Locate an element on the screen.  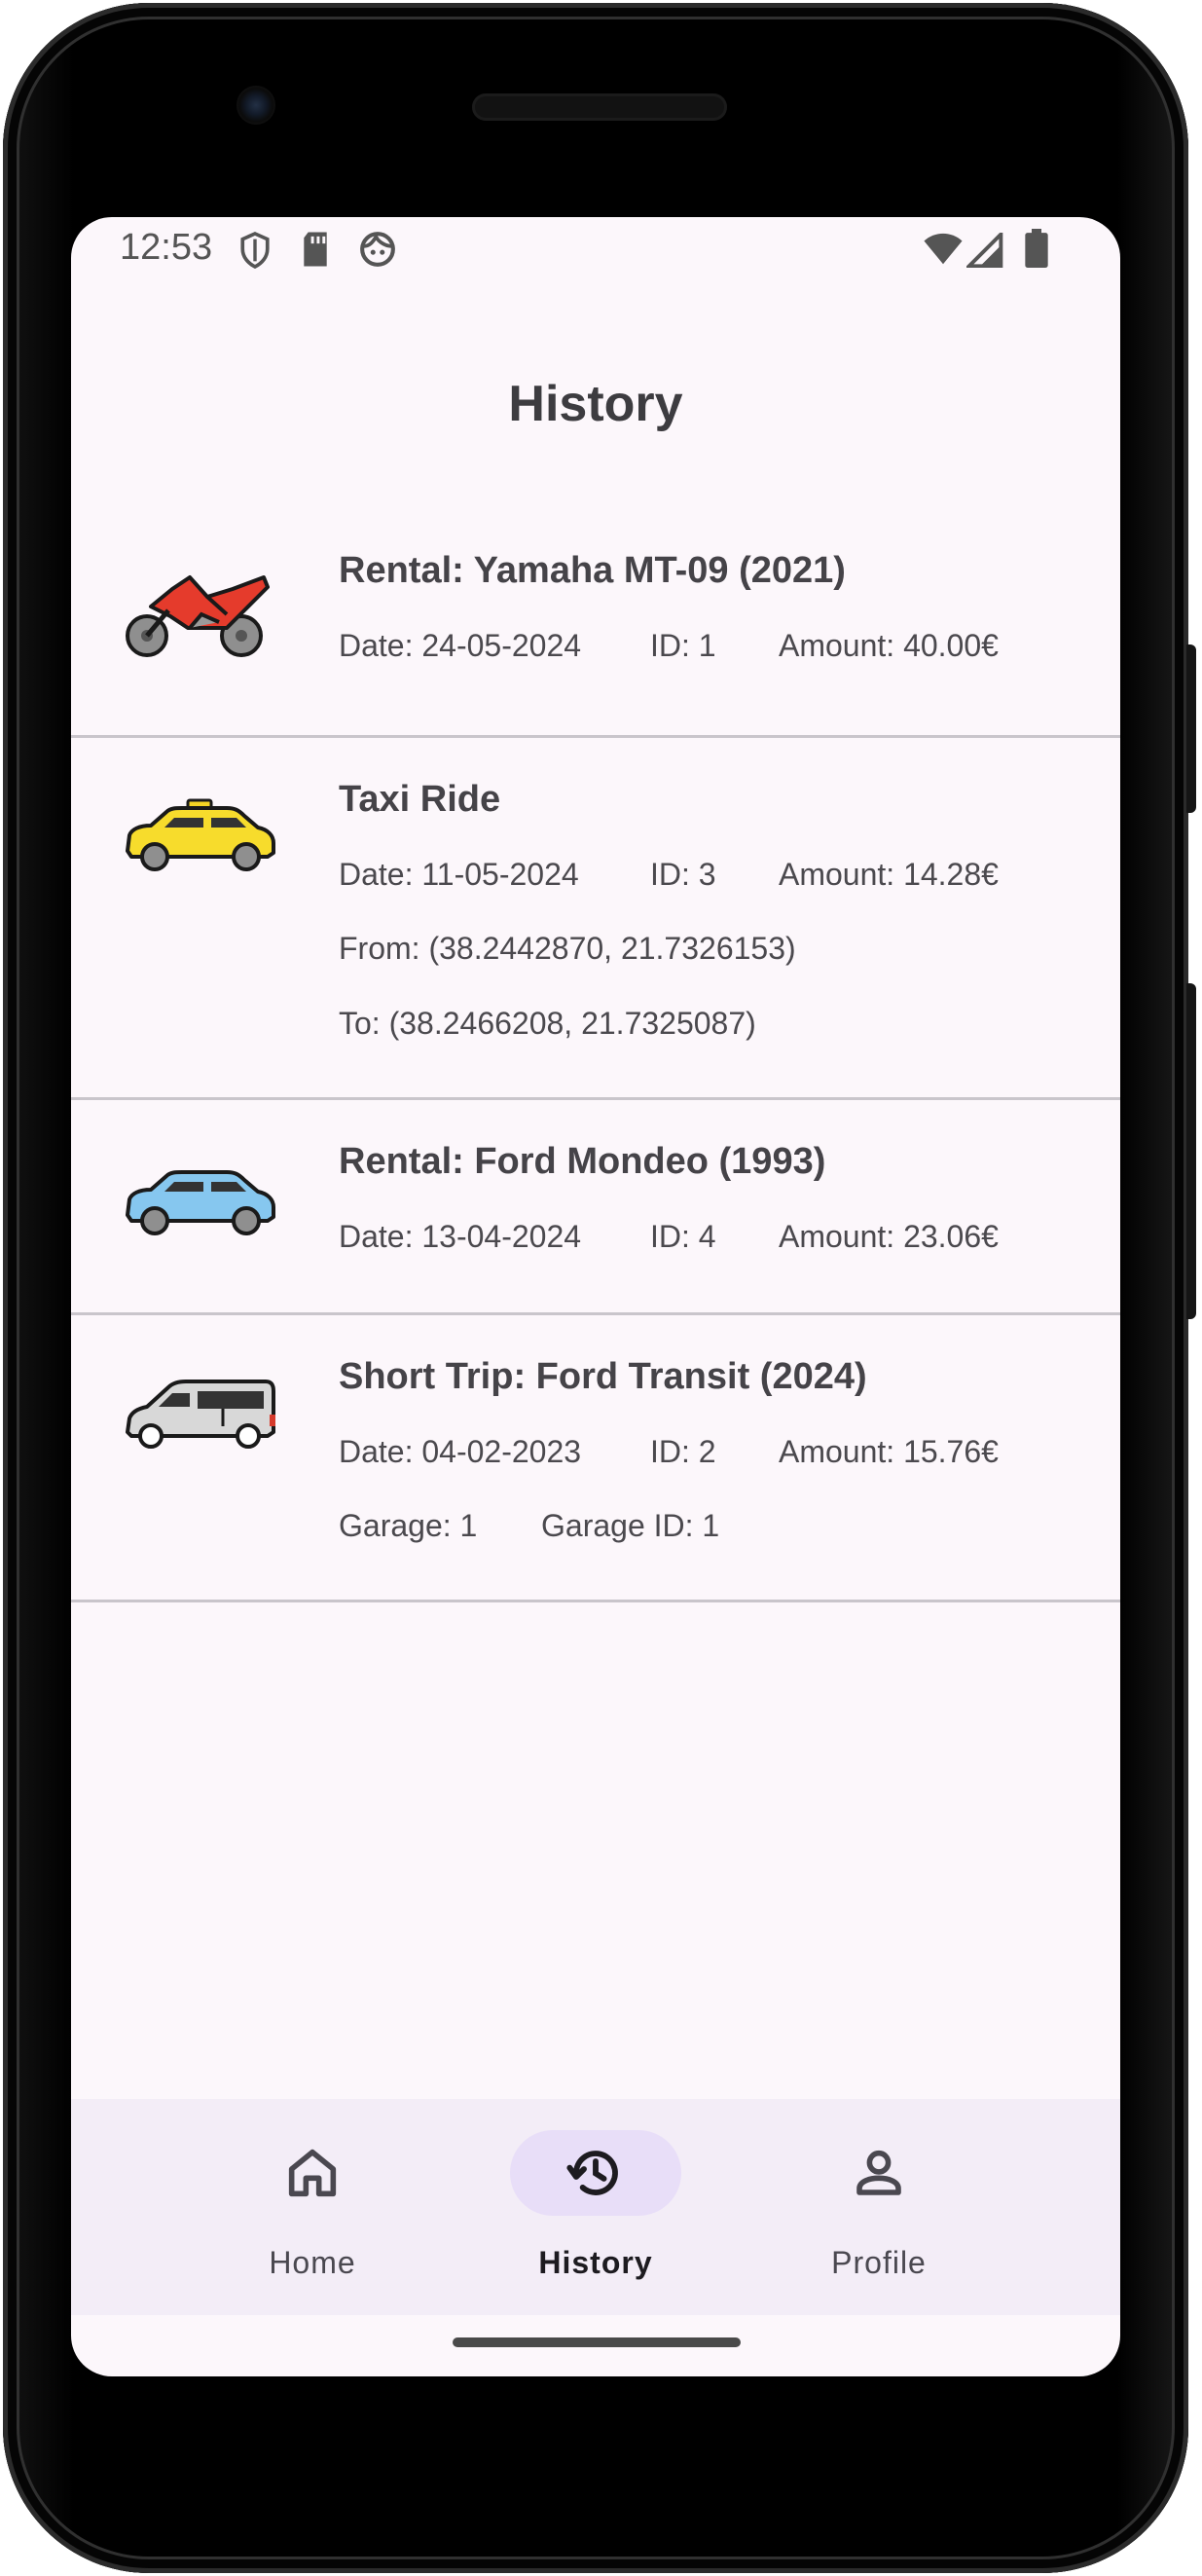
history-item-garage-id: Garage ID: 1 is located at coordinates (630, 1525).